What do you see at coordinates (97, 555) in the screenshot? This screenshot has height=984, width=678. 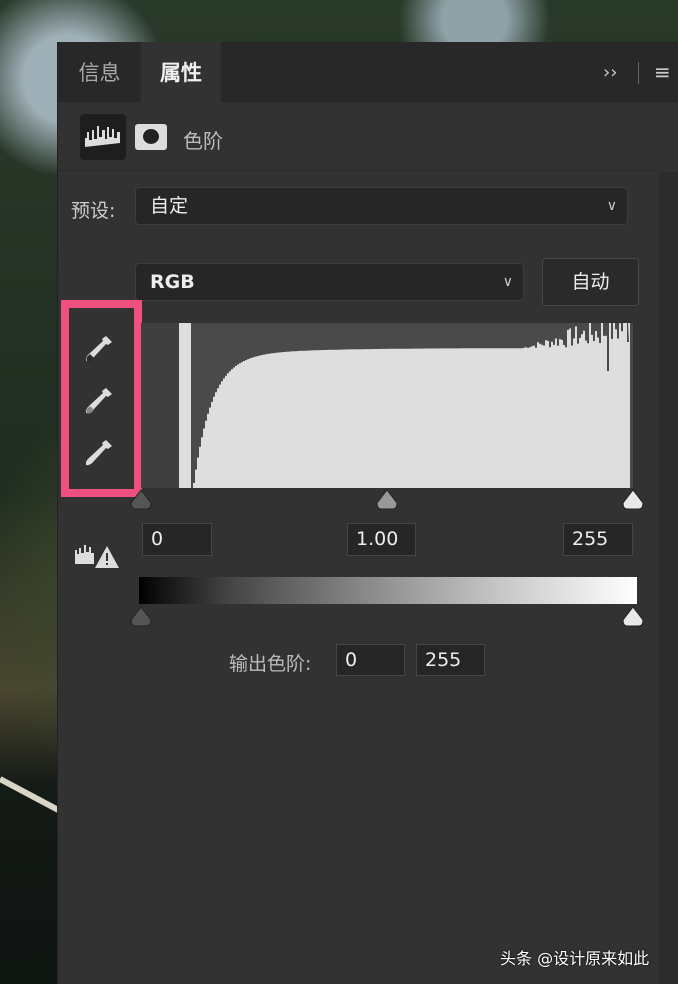 I see `clipping-warning-icon` at bounding box center [97, 555].